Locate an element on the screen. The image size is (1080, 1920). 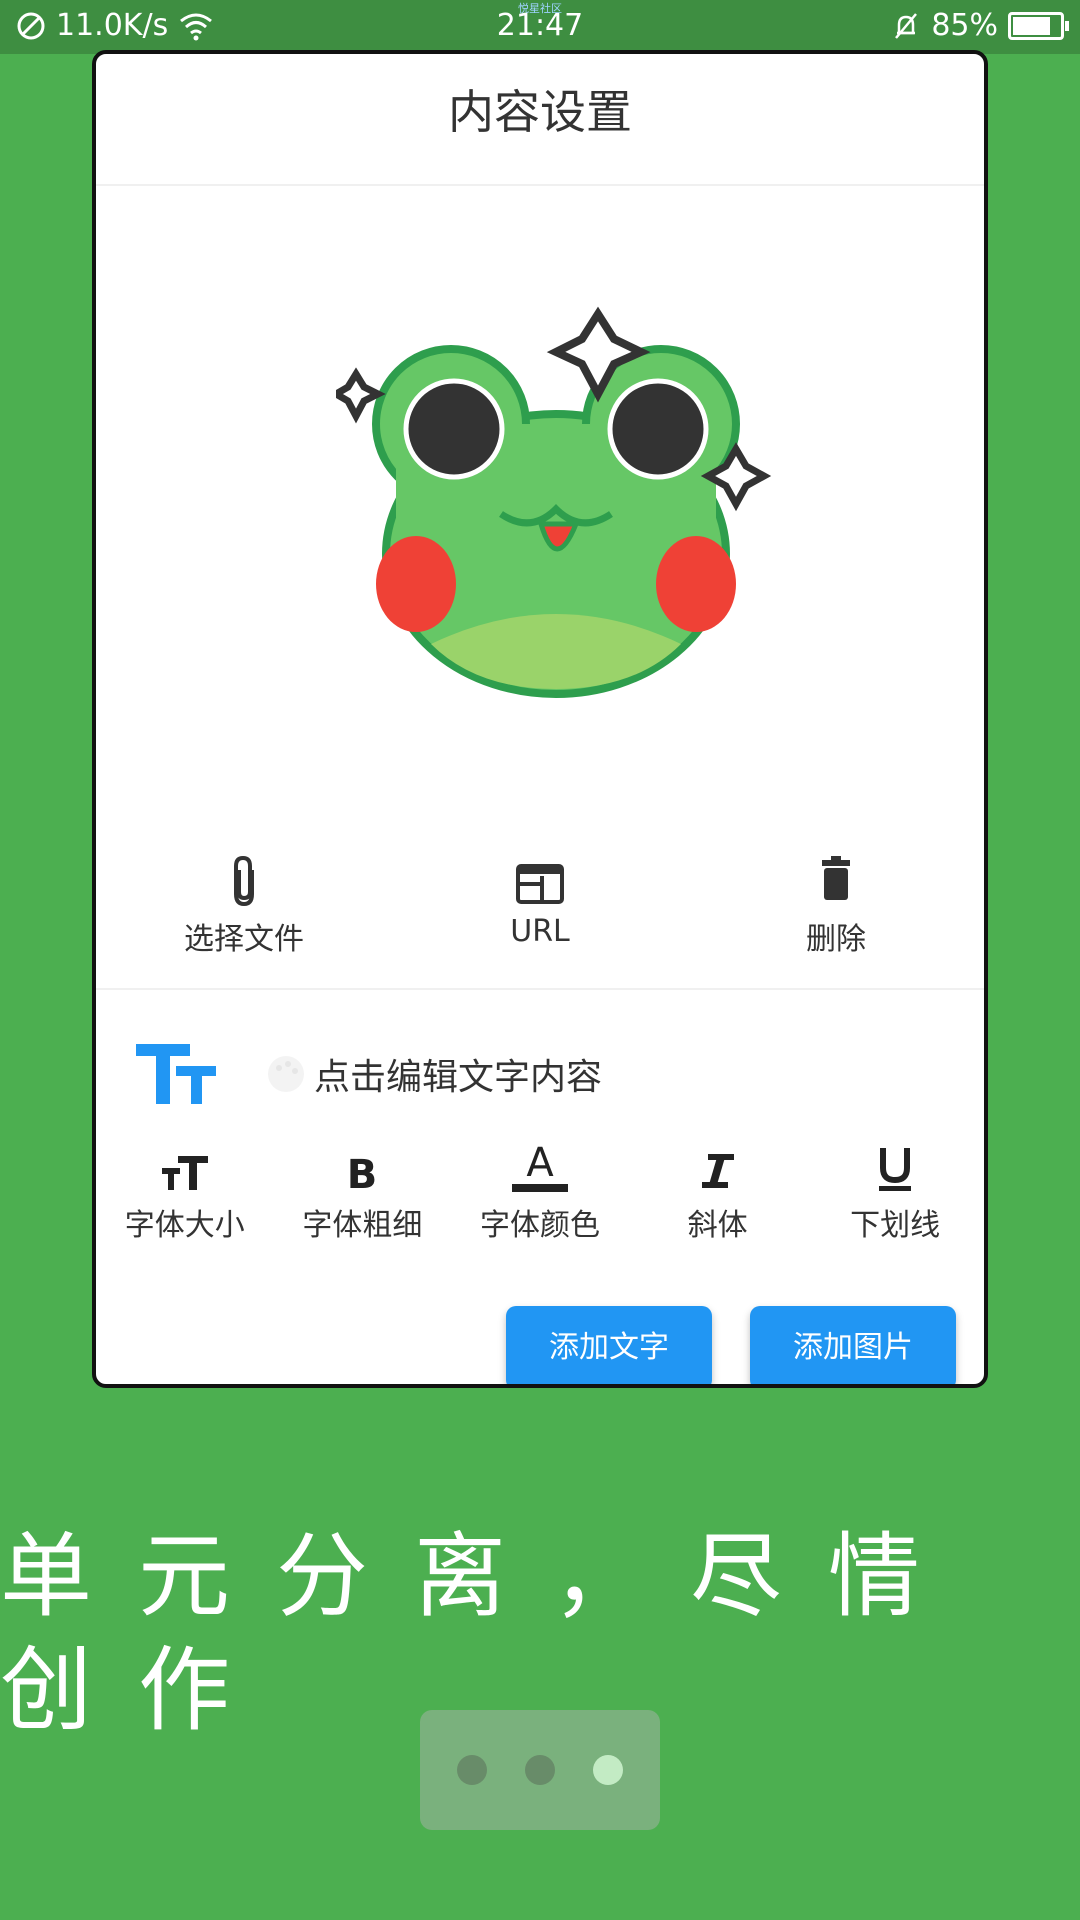
web-icon is located at coordinates (540, 884).